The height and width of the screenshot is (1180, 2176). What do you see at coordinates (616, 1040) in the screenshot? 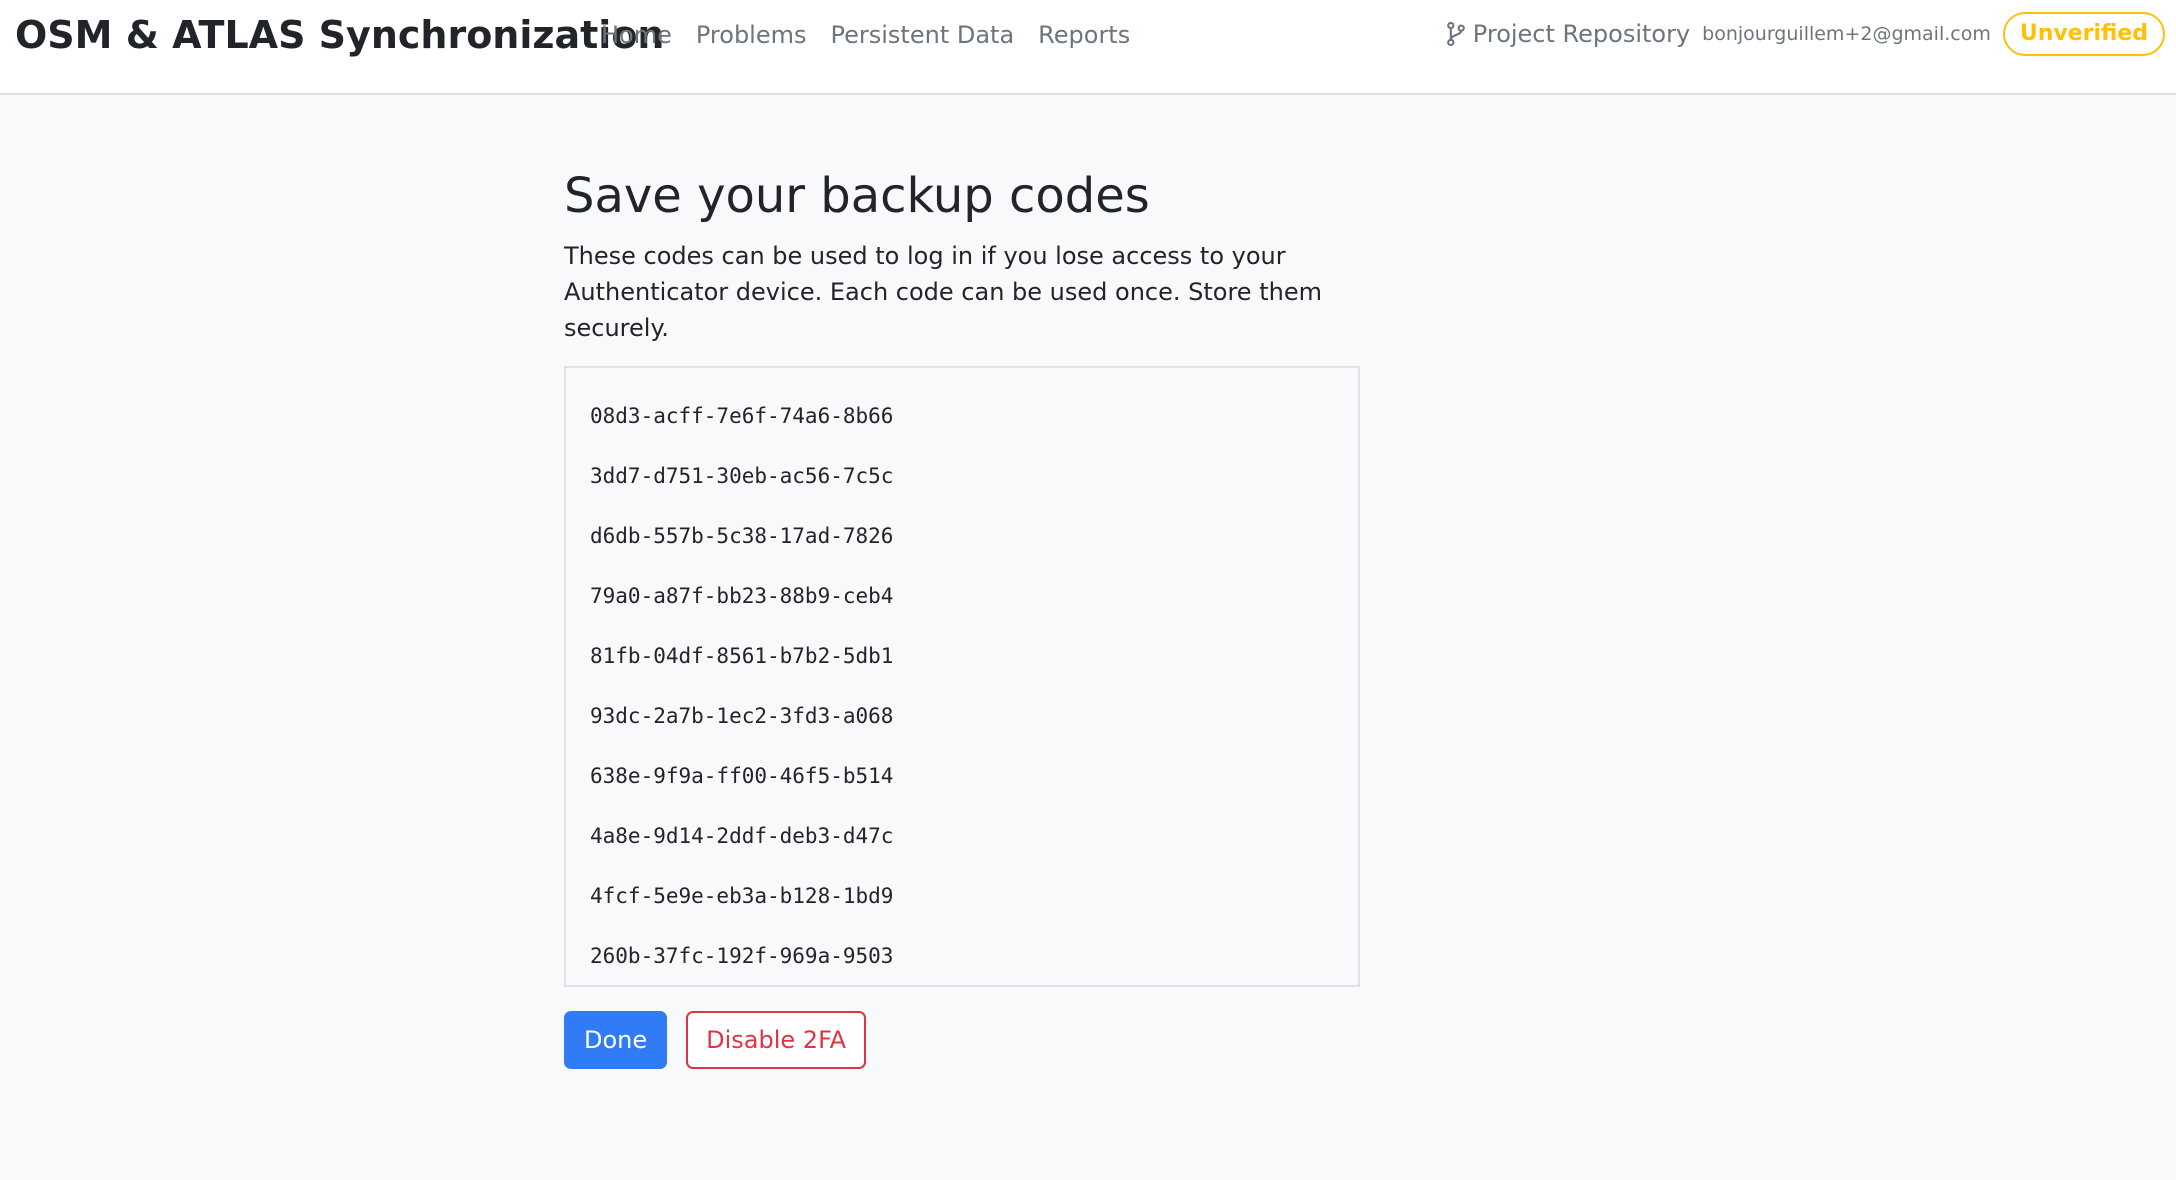
I see `done-button: Done` at bounding box center [616, 1040].